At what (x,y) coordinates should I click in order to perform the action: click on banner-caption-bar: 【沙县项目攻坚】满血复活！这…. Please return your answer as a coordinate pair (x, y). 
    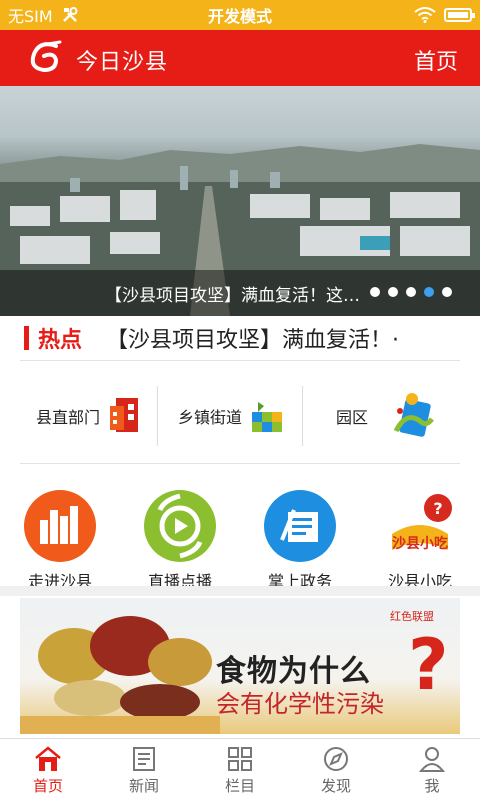
    Looking at the image, I should click on (240, 293).